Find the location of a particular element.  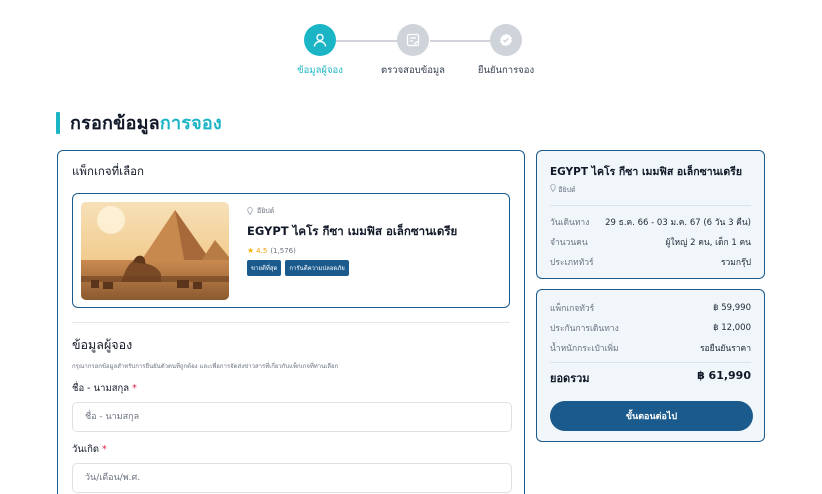

name-label-text: ชื่อ - นามสกุล is located at coordinates (101, 388).